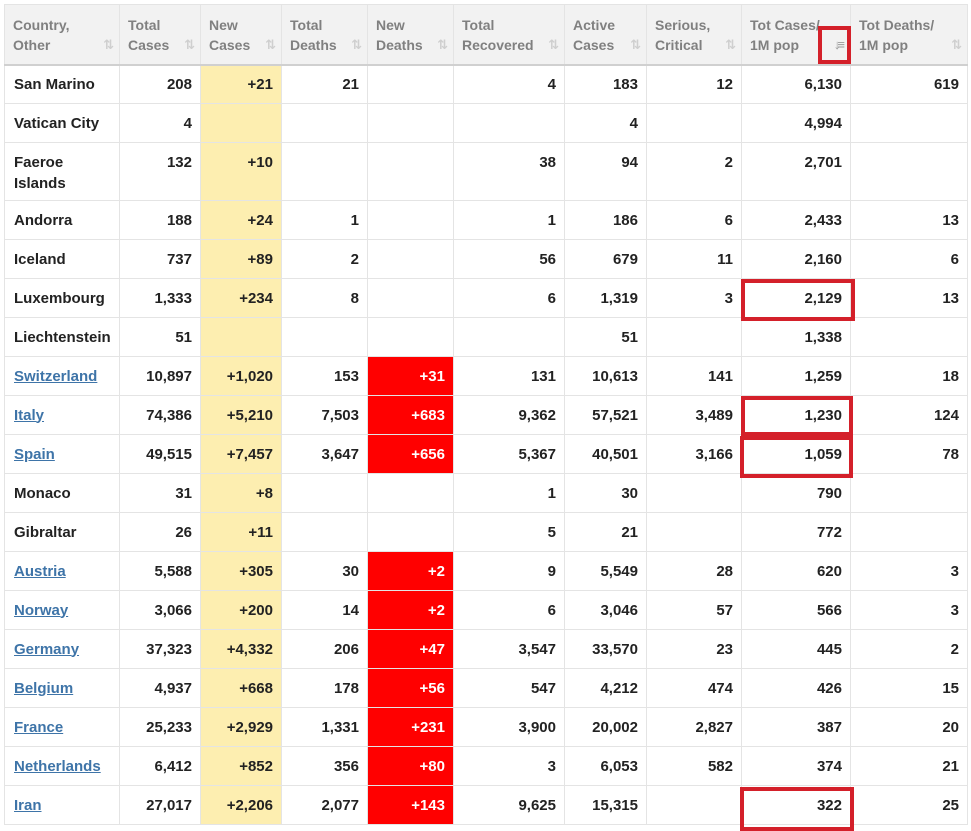 This screenshot has height=831, width=971. I want to click on column-header-deaths-per-1m: Tot Deaths/1M pop ⇅, so click(909, 35).